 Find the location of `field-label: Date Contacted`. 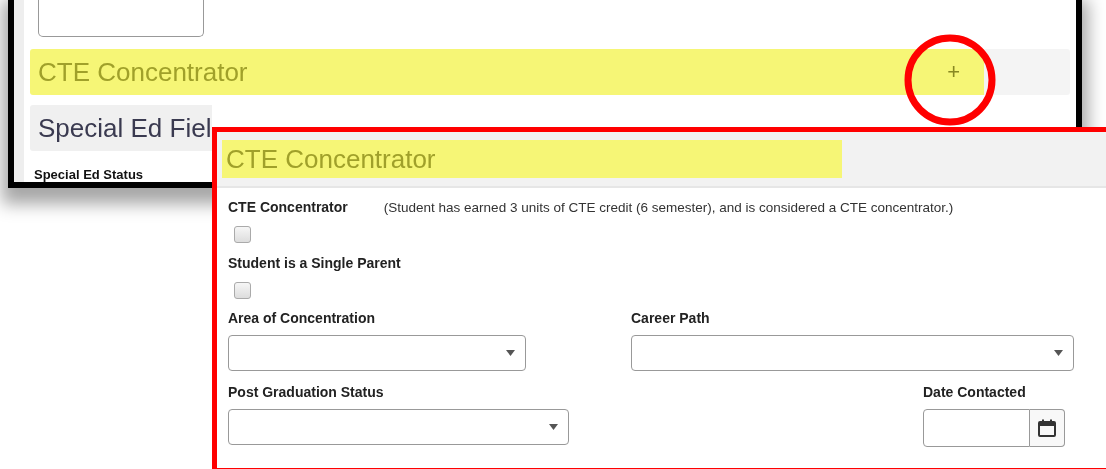

field-label: Date Contacted is located at coordinates (975, 392).